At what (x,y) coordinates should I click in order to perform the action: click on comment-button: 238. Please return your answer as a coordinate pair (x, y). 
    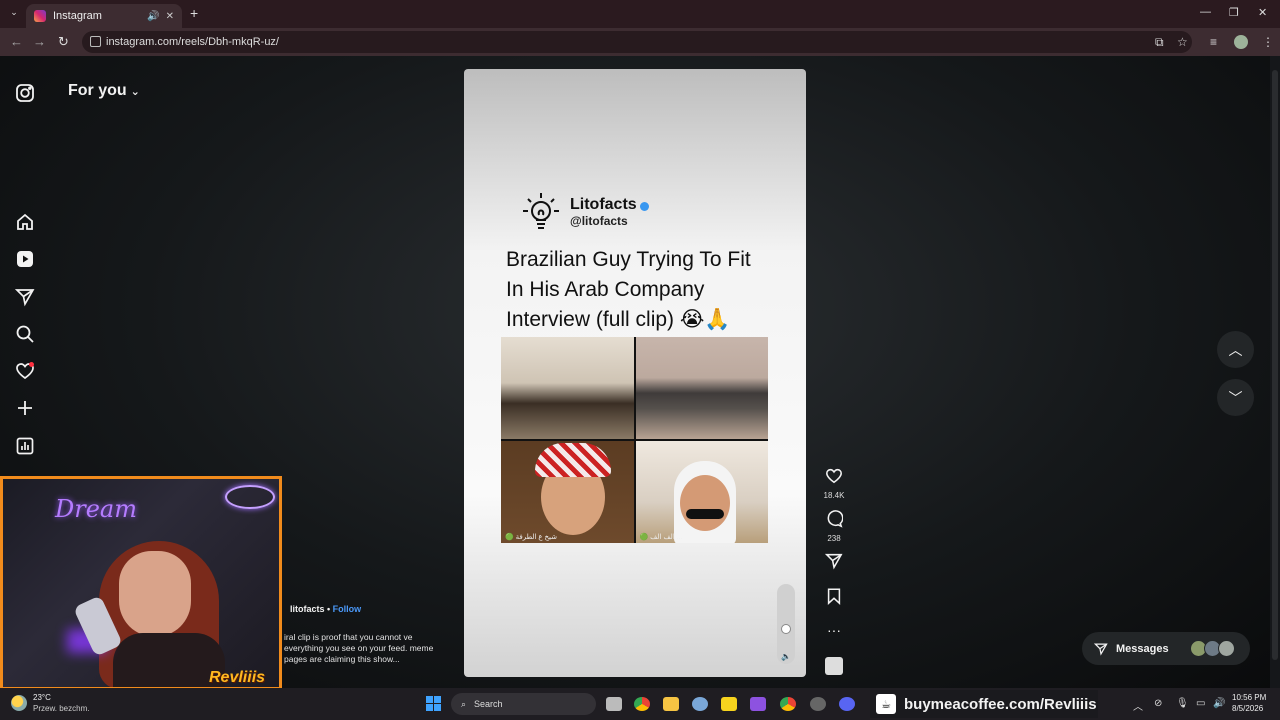
    Looking at the image, I should click on (834, 526).